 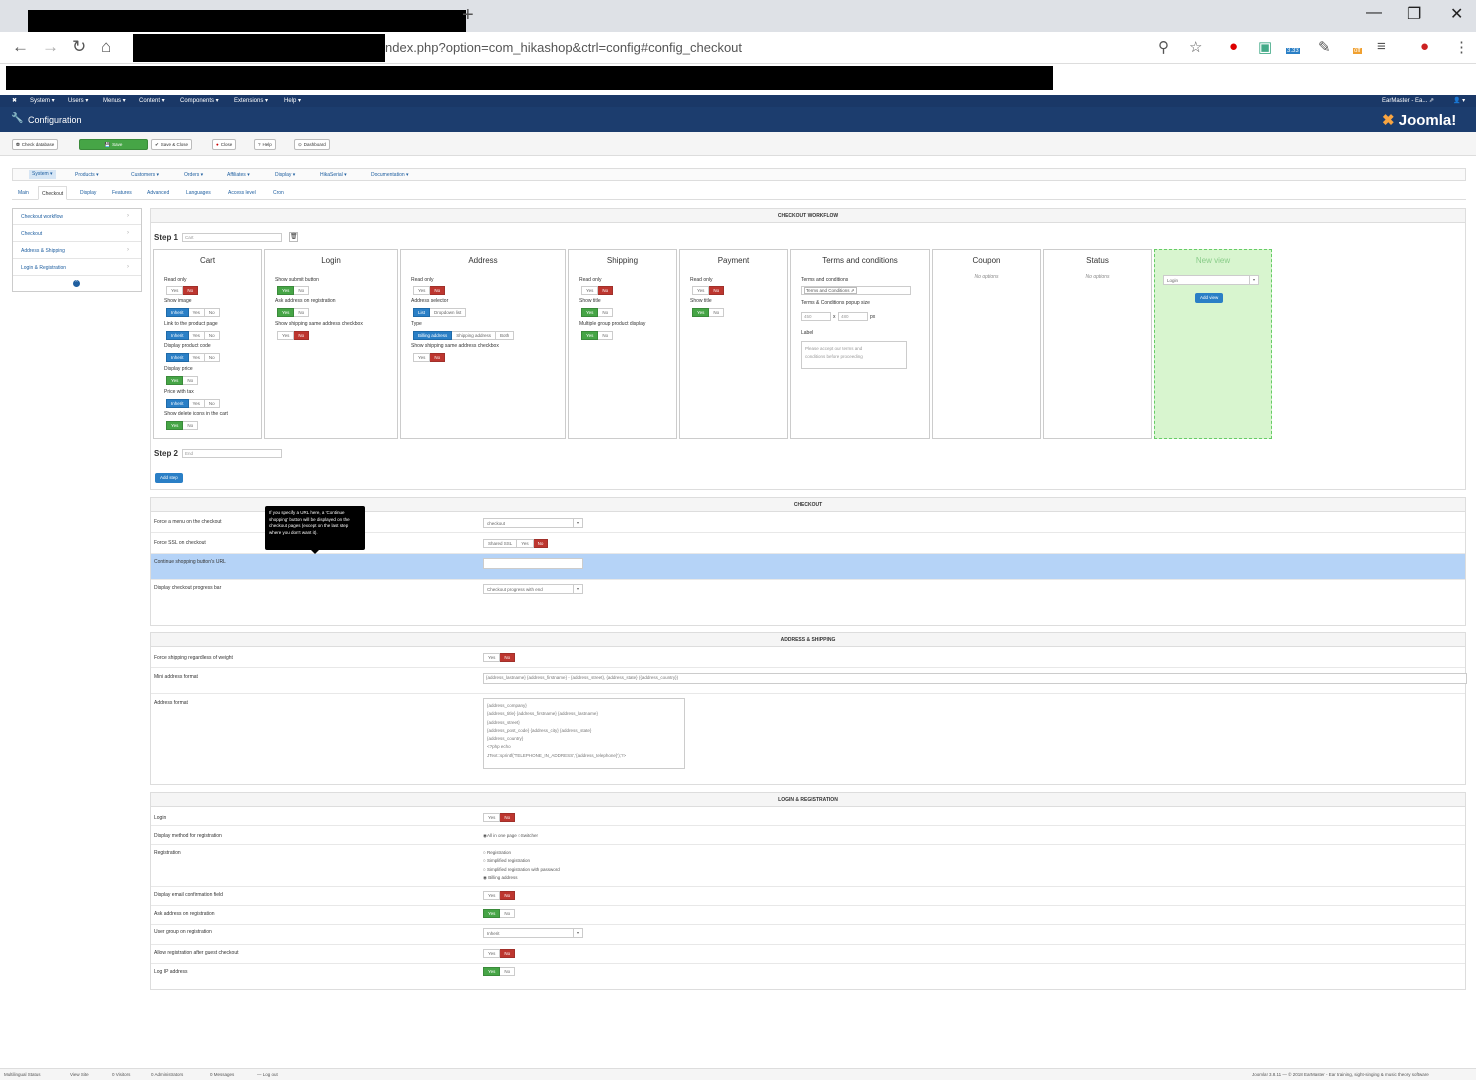 I want to click on site-link: EarMaster - Ea... ⇗, so click(x=1408, y=100).